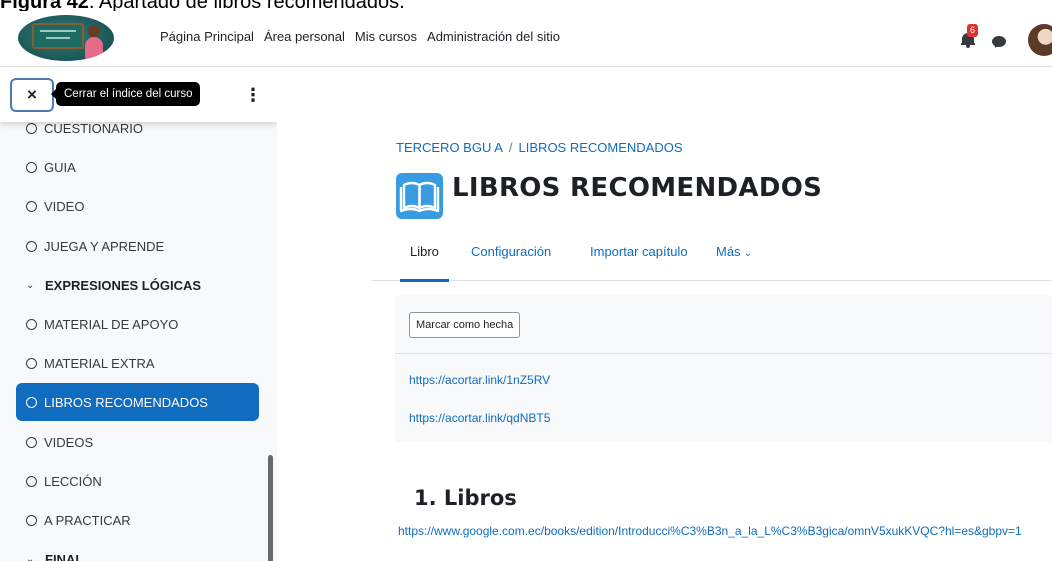  I want to click on tab-more: Más ⌄, so click(734, 262).